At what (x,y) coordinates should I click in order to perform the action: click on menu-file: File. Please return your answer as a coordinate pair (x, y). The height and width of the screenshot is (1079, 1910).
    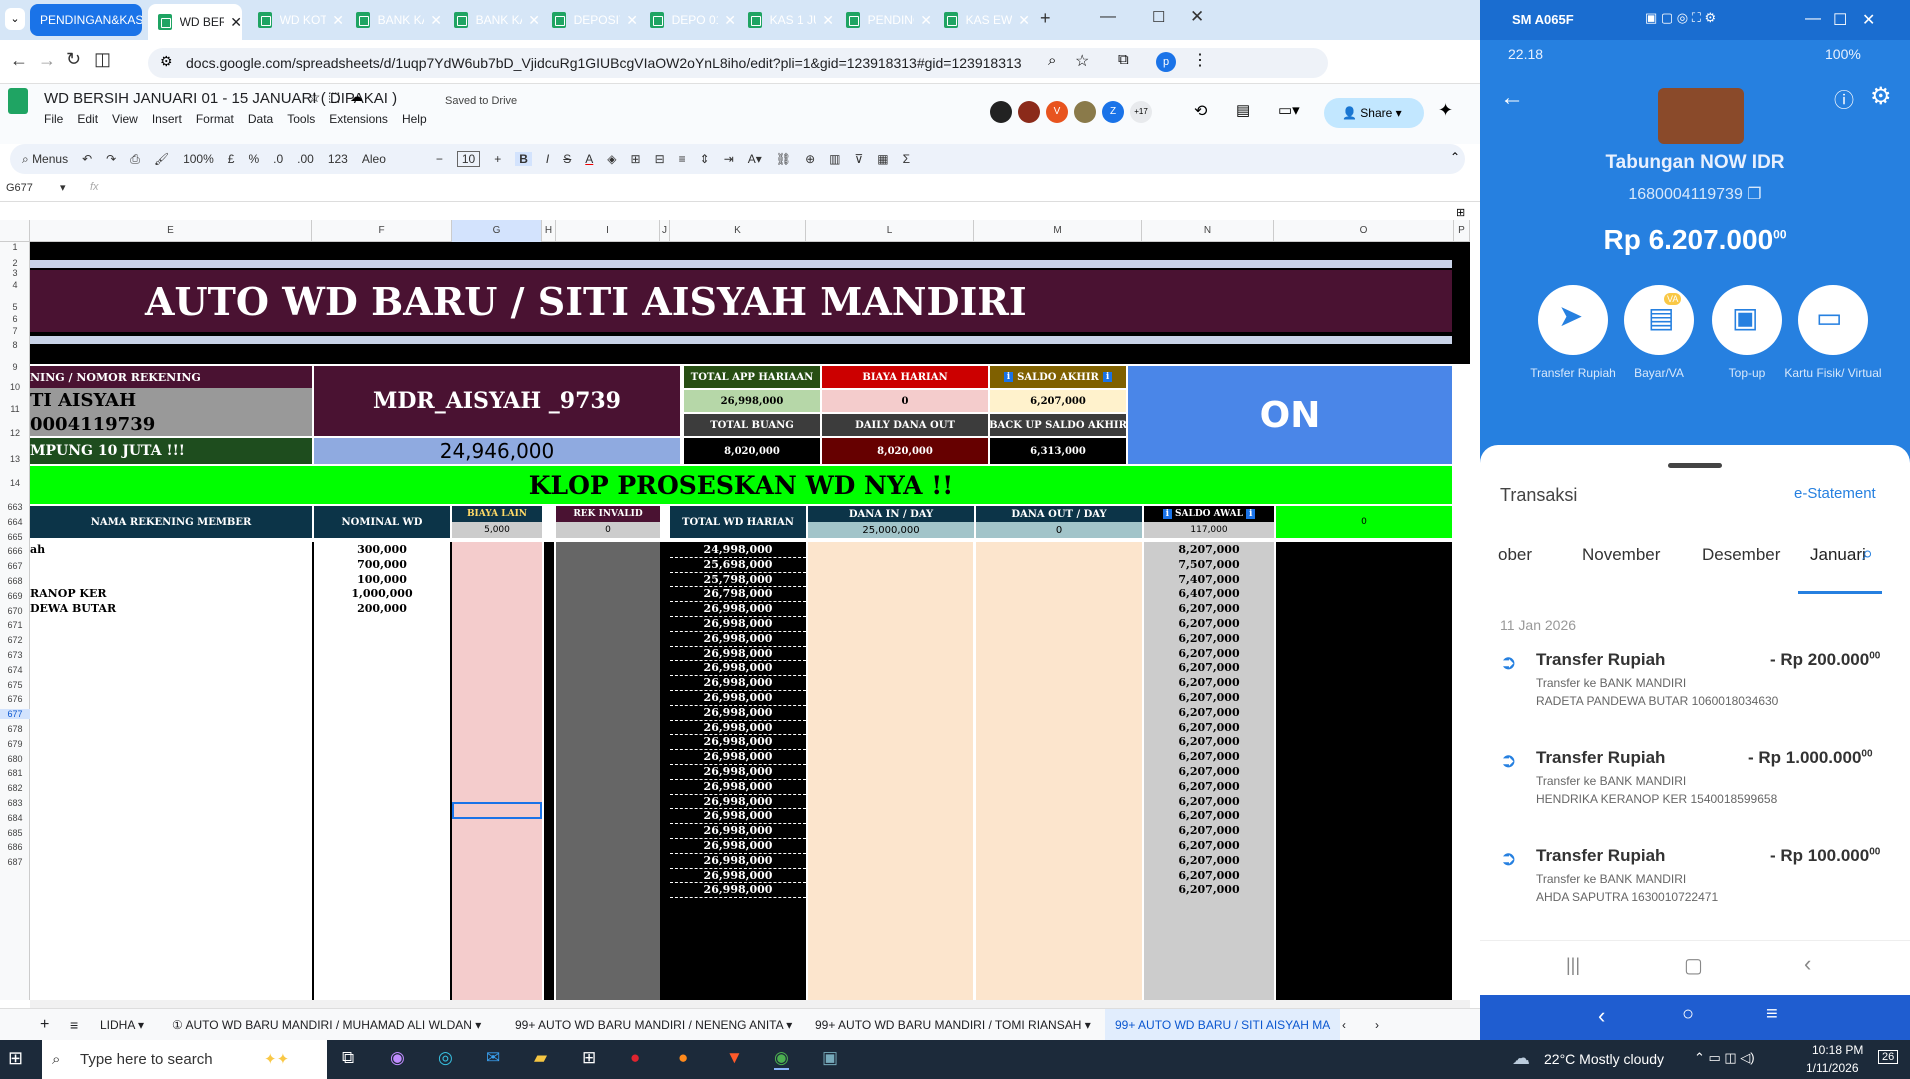
    Looking at the image, I should click on (53, 119).